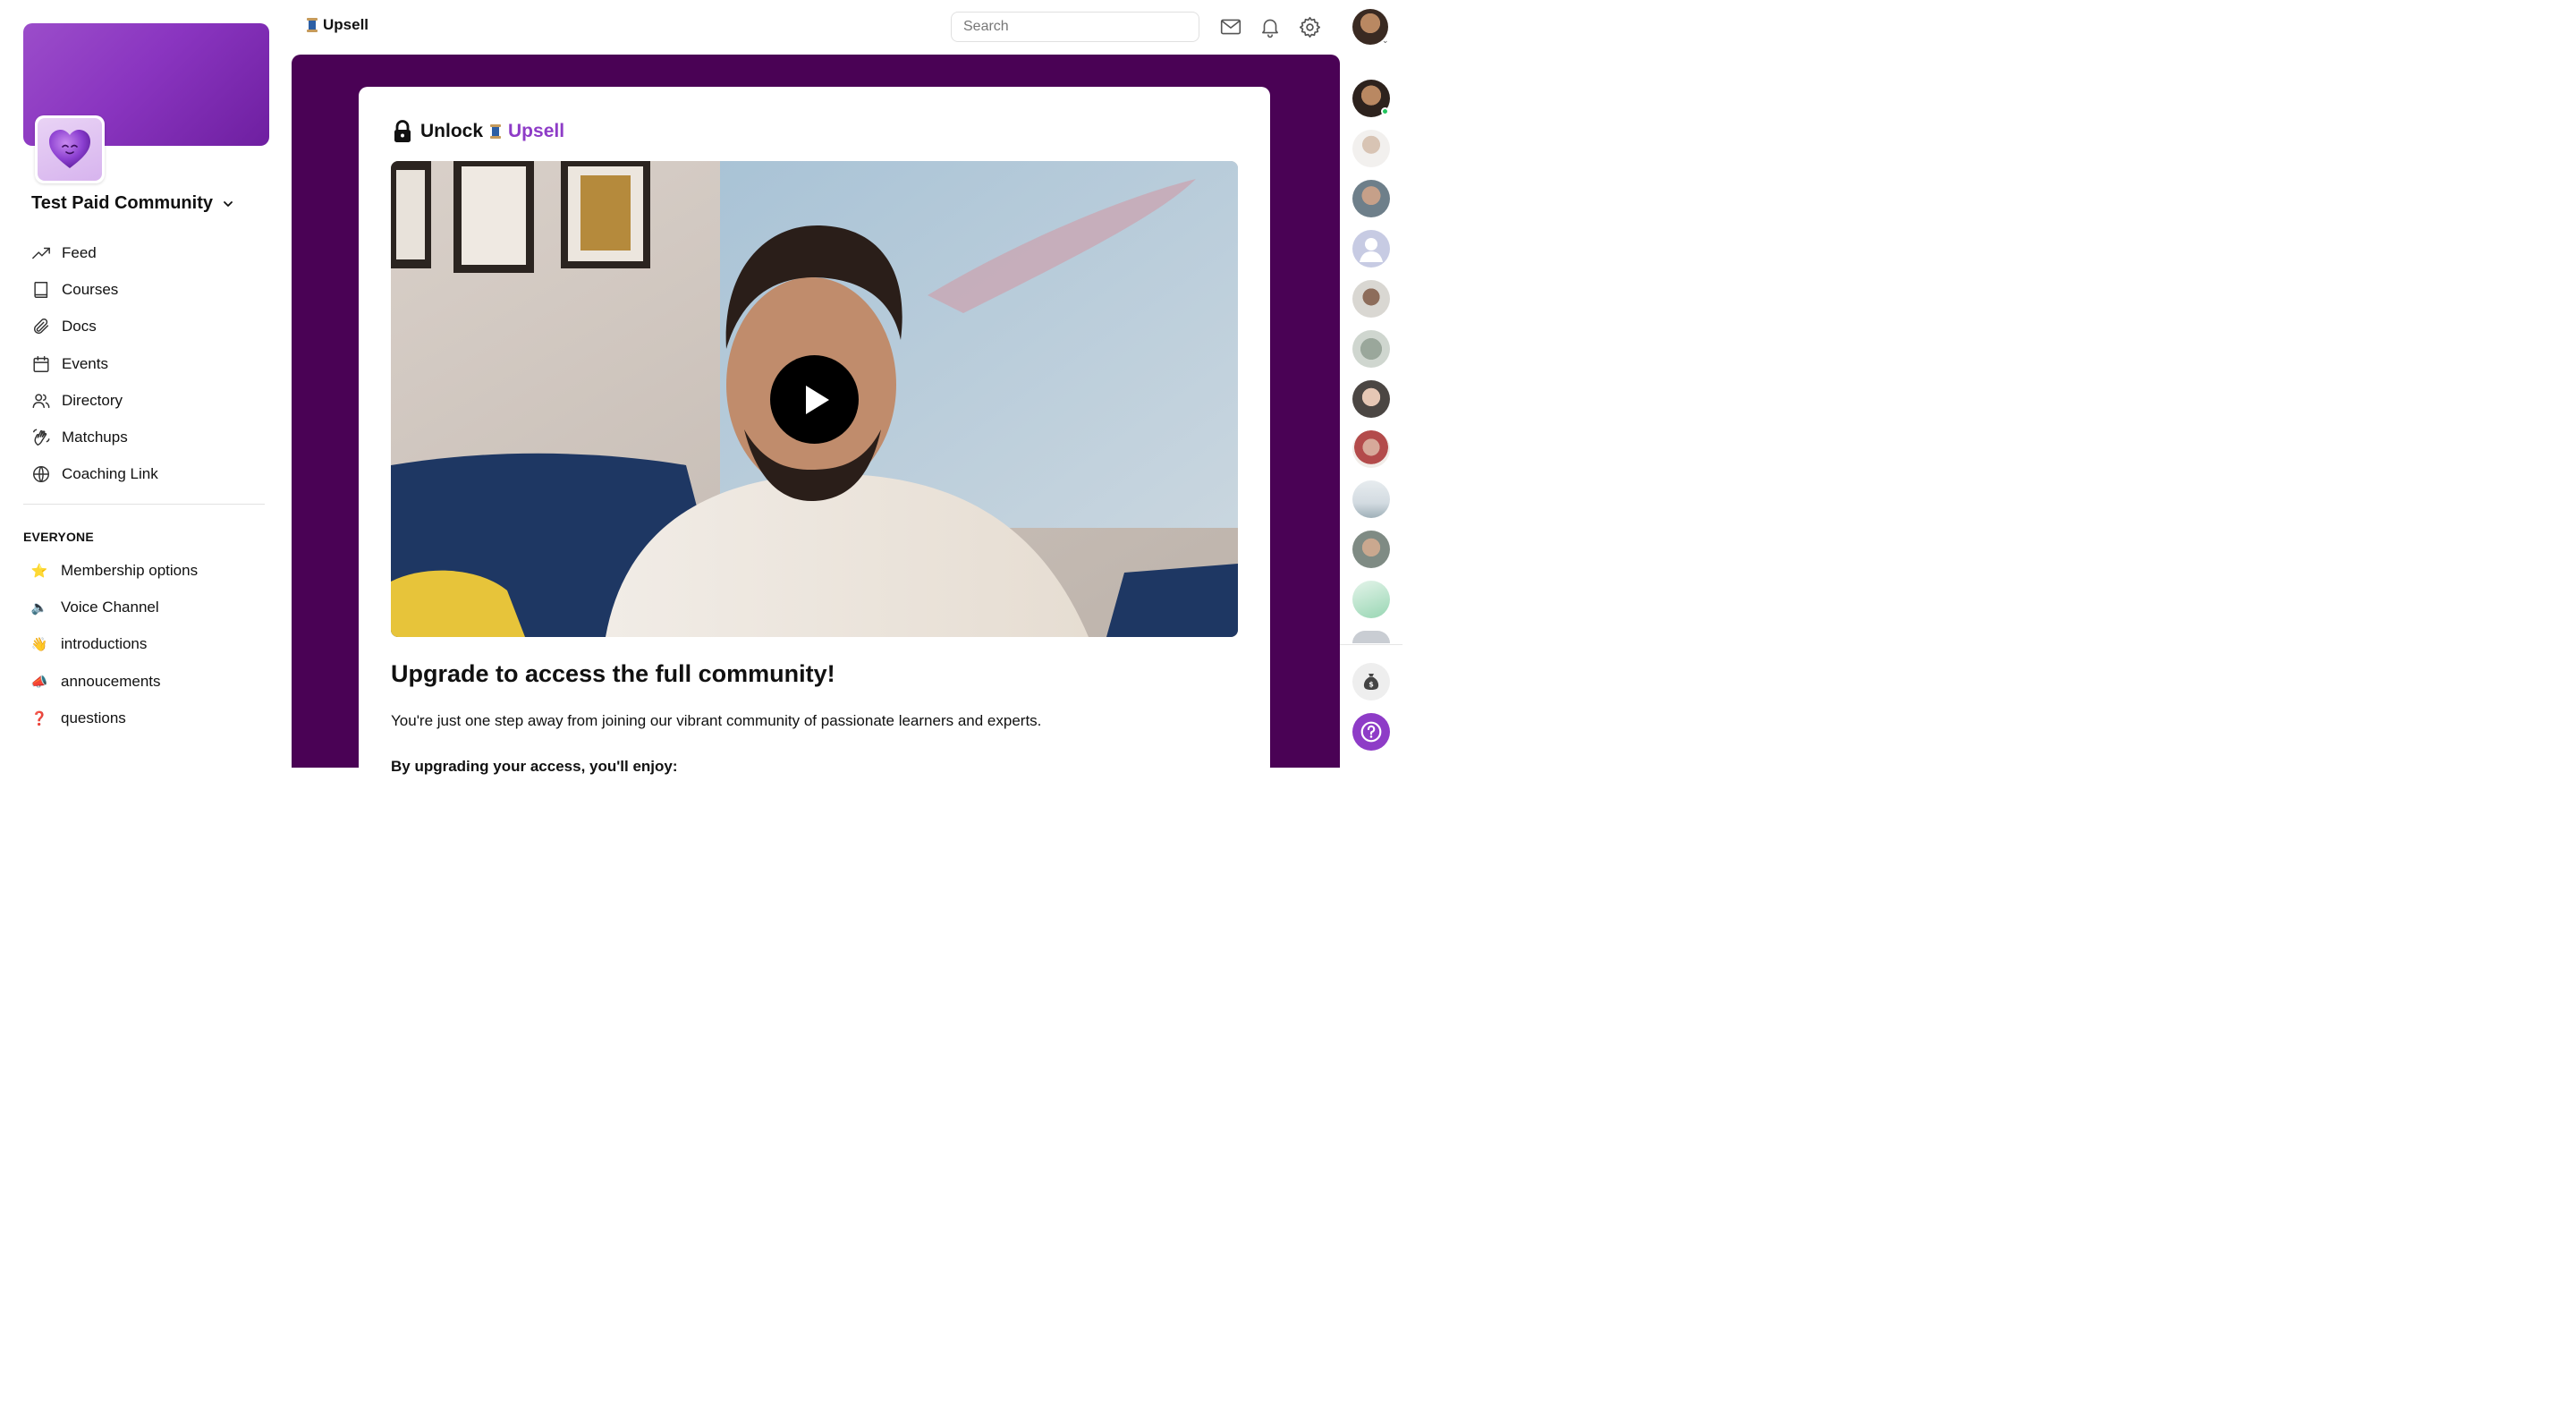 This screenshot has height=1410, width=2576. I want to click on channel-membership-options: ⭐ Membership options, so click(146, 571).